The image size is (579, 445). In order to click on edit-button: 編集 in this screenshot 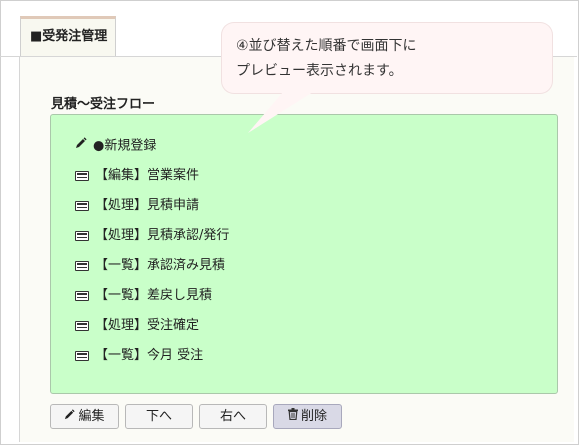, I will do `click(84, 416)`.